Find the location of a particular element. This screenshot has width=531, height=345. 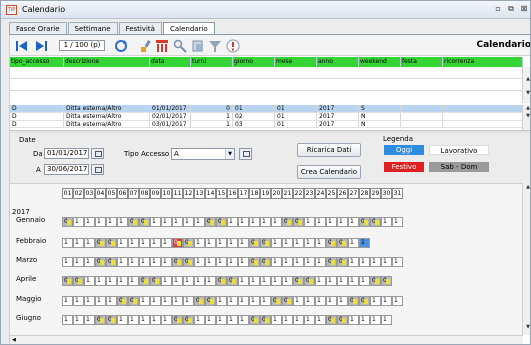

minimize-icon: ▫ is located at coordinates (498, 8).